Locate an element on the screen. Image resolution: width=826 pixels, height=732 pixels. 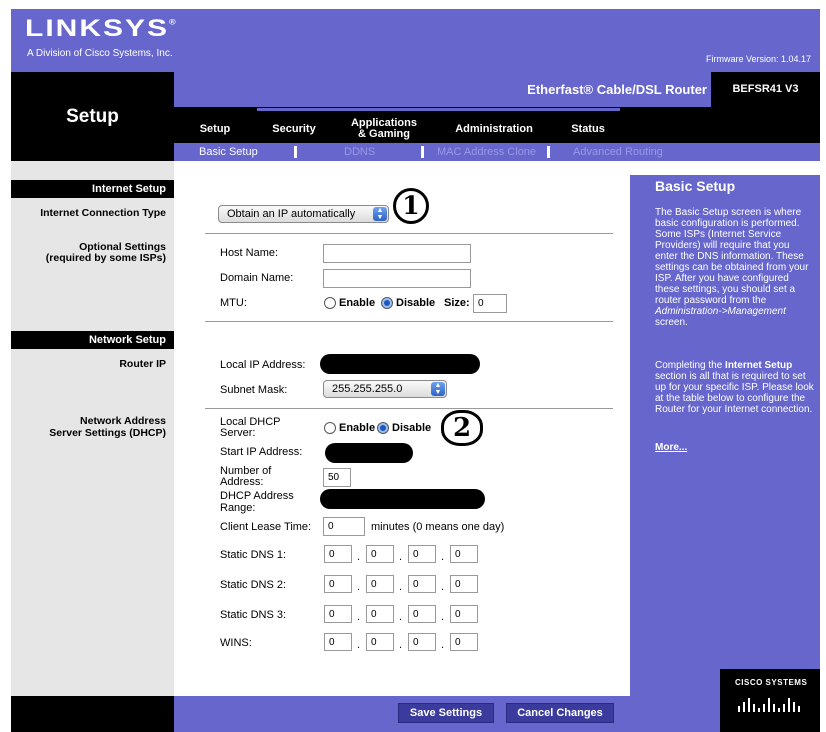
subnet-mask-label: Subnet Mask: is located at coordinates (254, 390).